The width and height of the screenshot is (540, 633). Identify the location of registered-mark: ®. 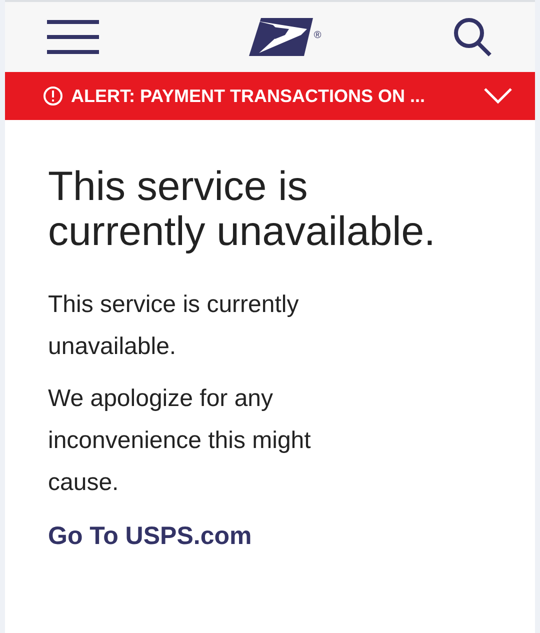
(318, 36).